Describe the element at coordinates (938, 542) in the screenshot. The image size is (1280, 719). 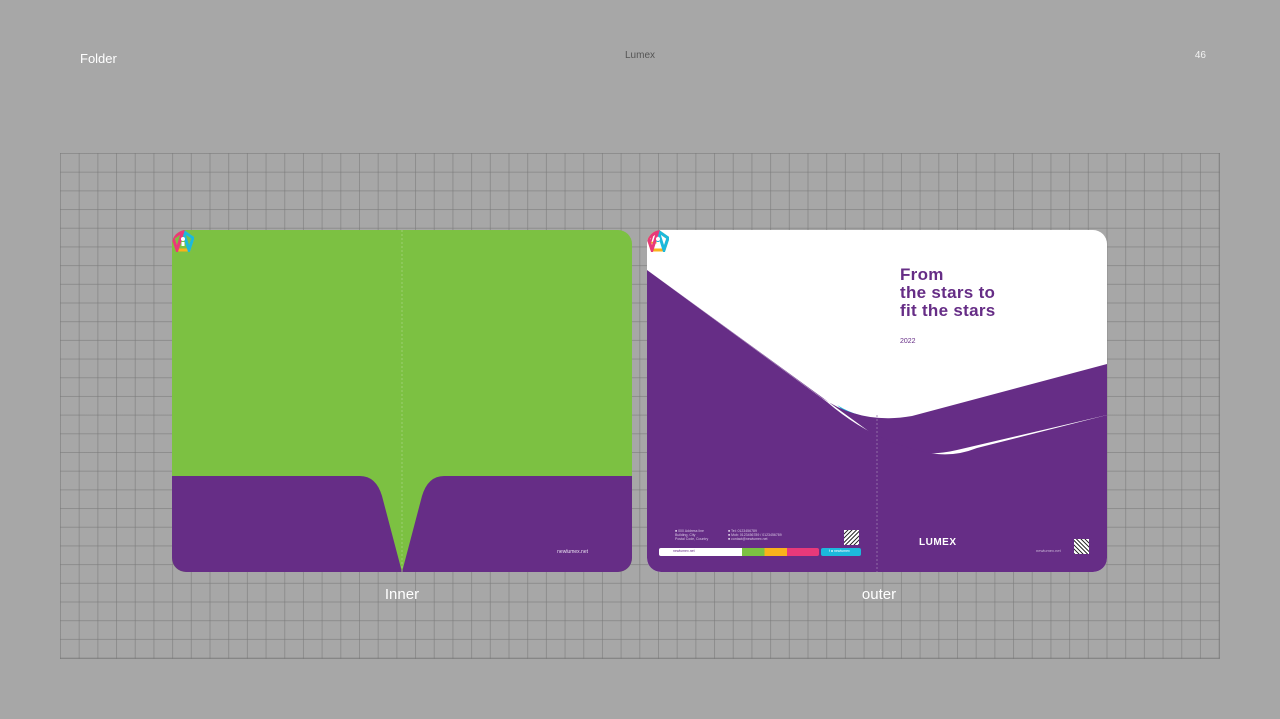
I see `brand-wordmark: LUMEX` at that location.